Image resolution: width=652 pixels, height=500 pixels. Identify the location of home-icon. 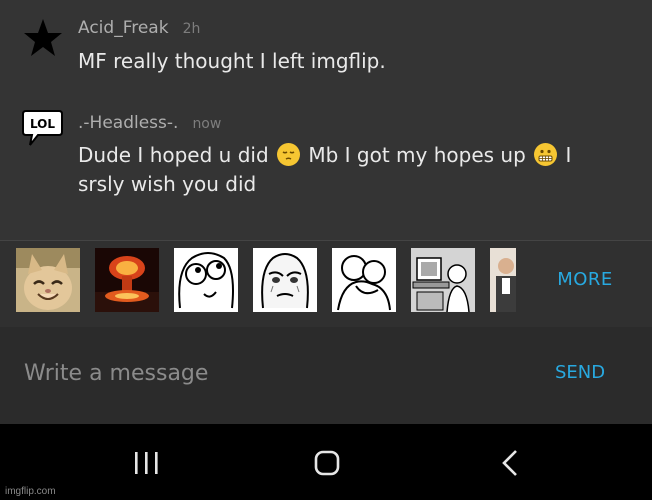
(327, 464).